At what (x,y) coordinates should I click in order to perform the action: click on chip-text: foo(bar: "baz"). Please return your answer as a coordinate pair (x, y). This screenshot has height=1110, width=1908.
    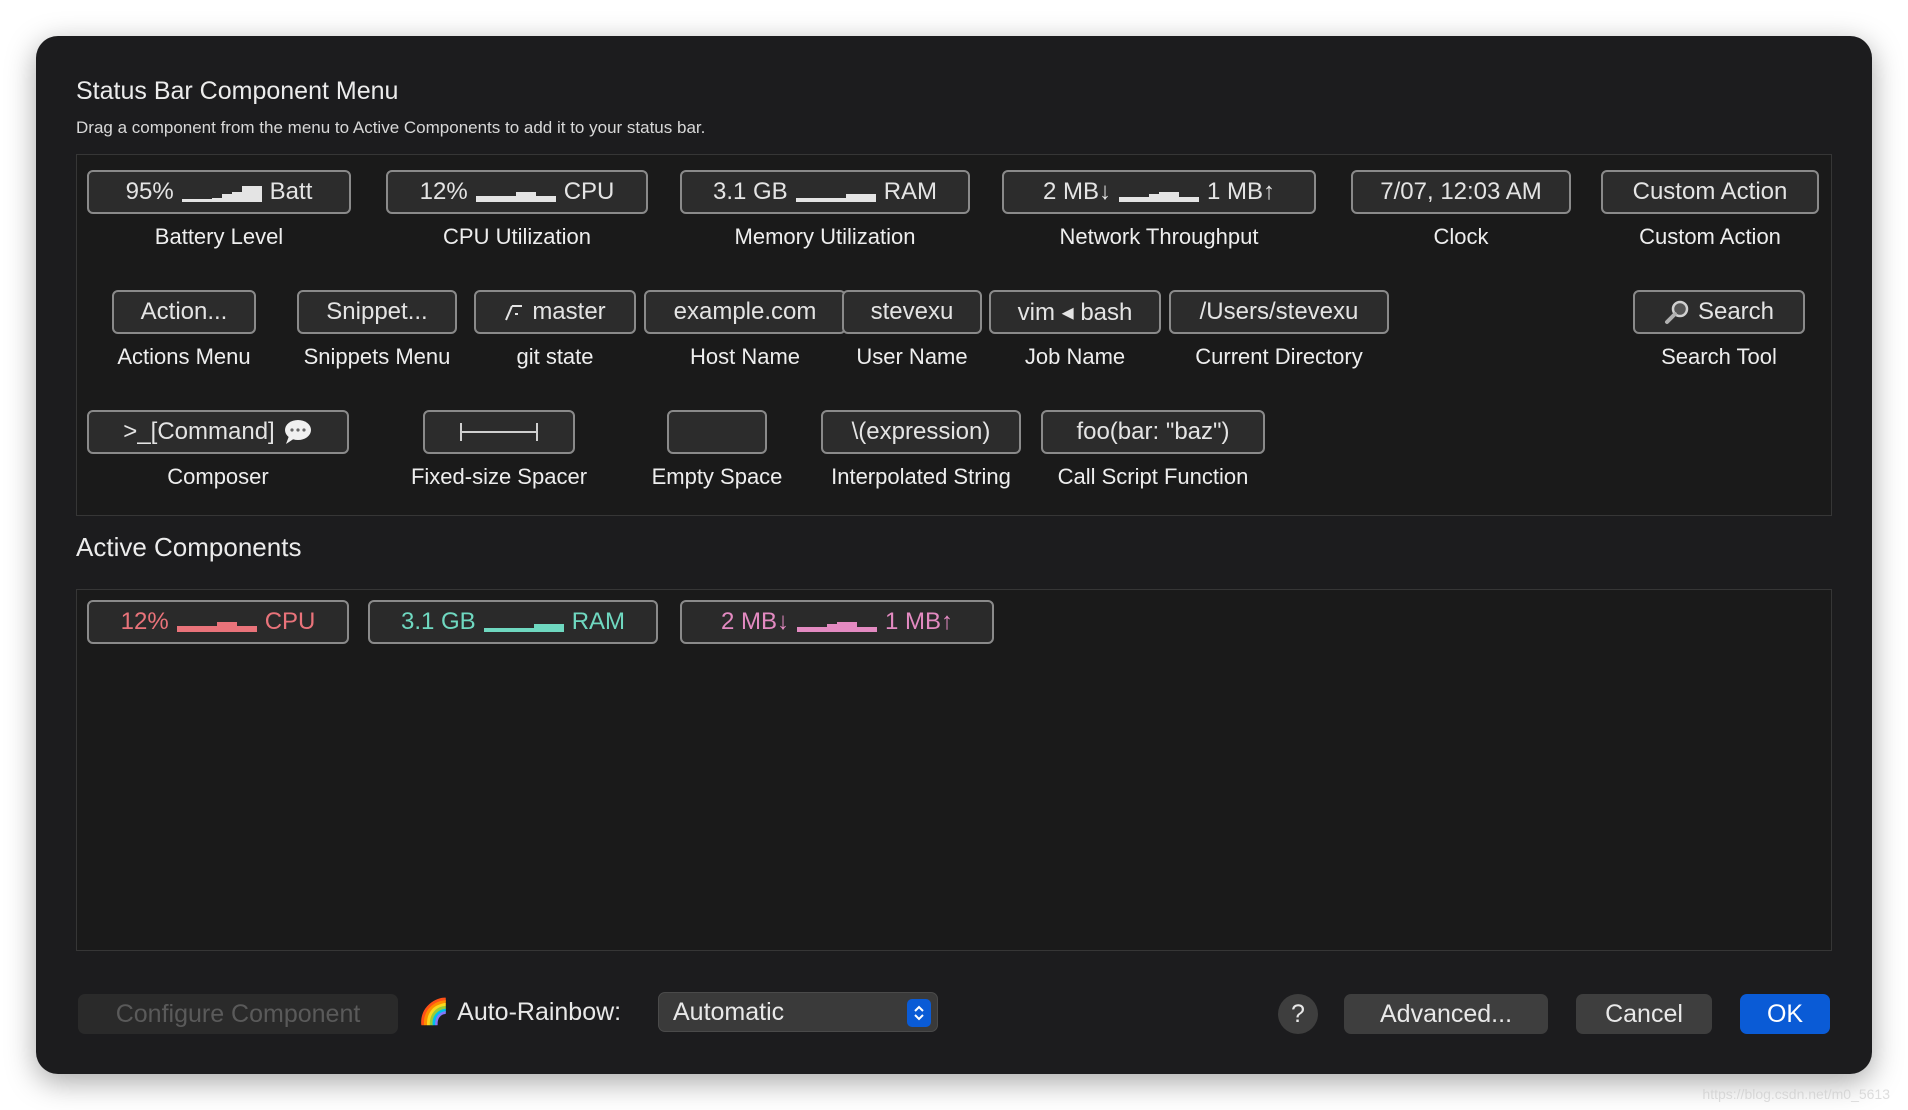
    Looking at the image, I should click on (1153, 431).